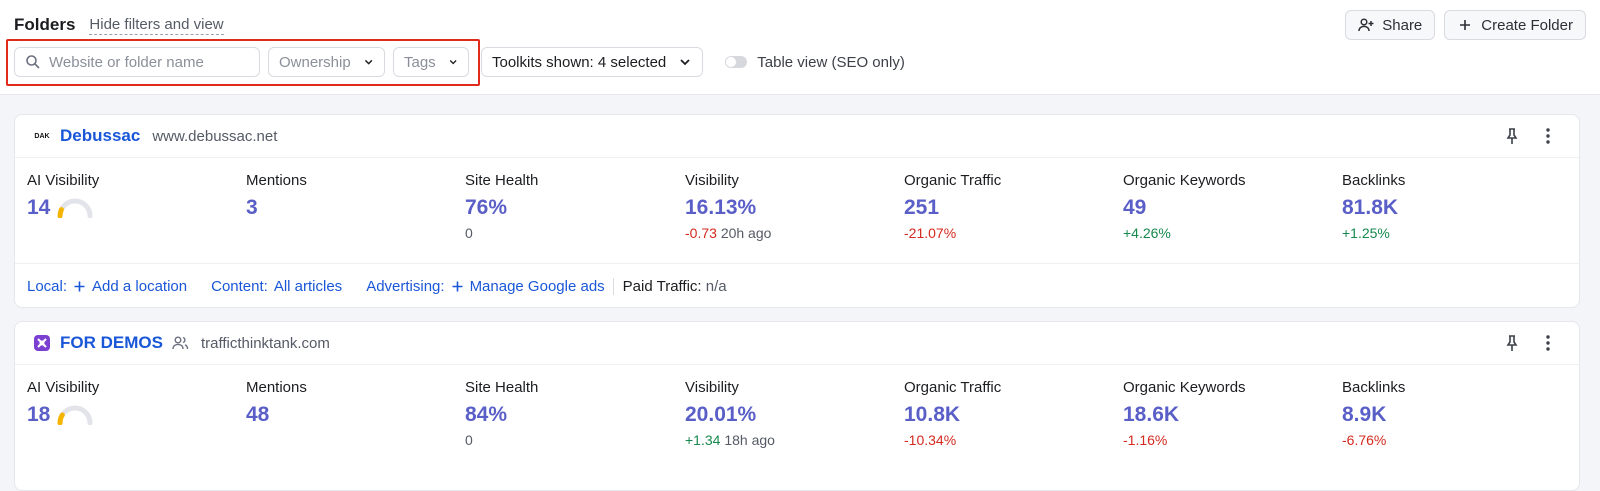 This screenshot has width=1600, height=491. I want to click on add-user-icon, so click(1366, 25).